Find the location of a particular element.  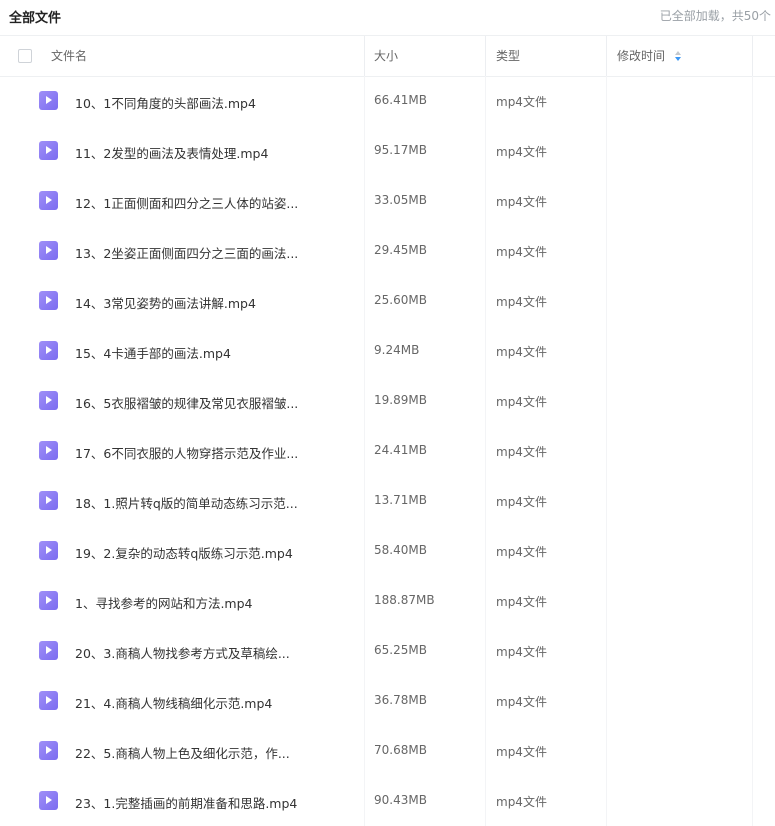

file-row: 17、6不同衣服的人物穿搭示范及作业... 24.41MB mp4文件 is located at coordinates (387, 451).